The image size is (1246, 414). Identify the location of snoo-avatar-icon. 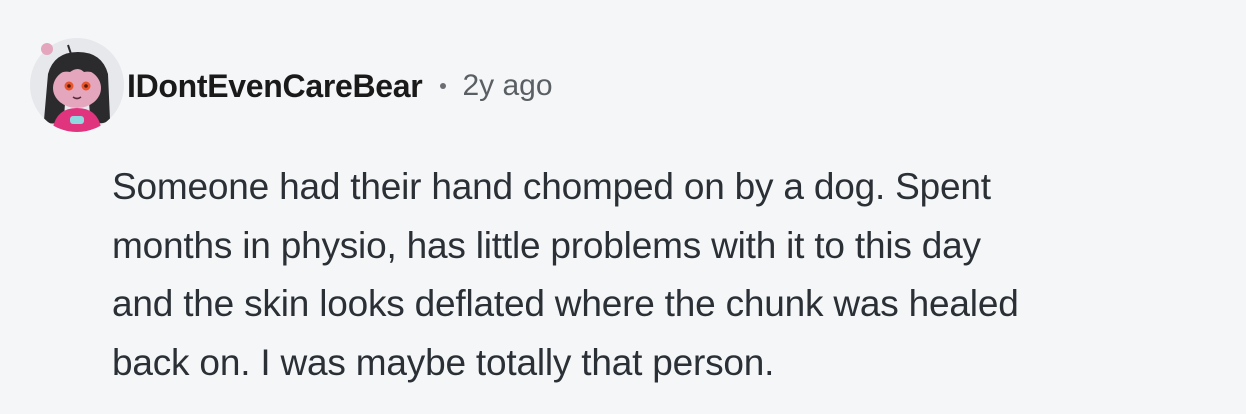
(77, 85).